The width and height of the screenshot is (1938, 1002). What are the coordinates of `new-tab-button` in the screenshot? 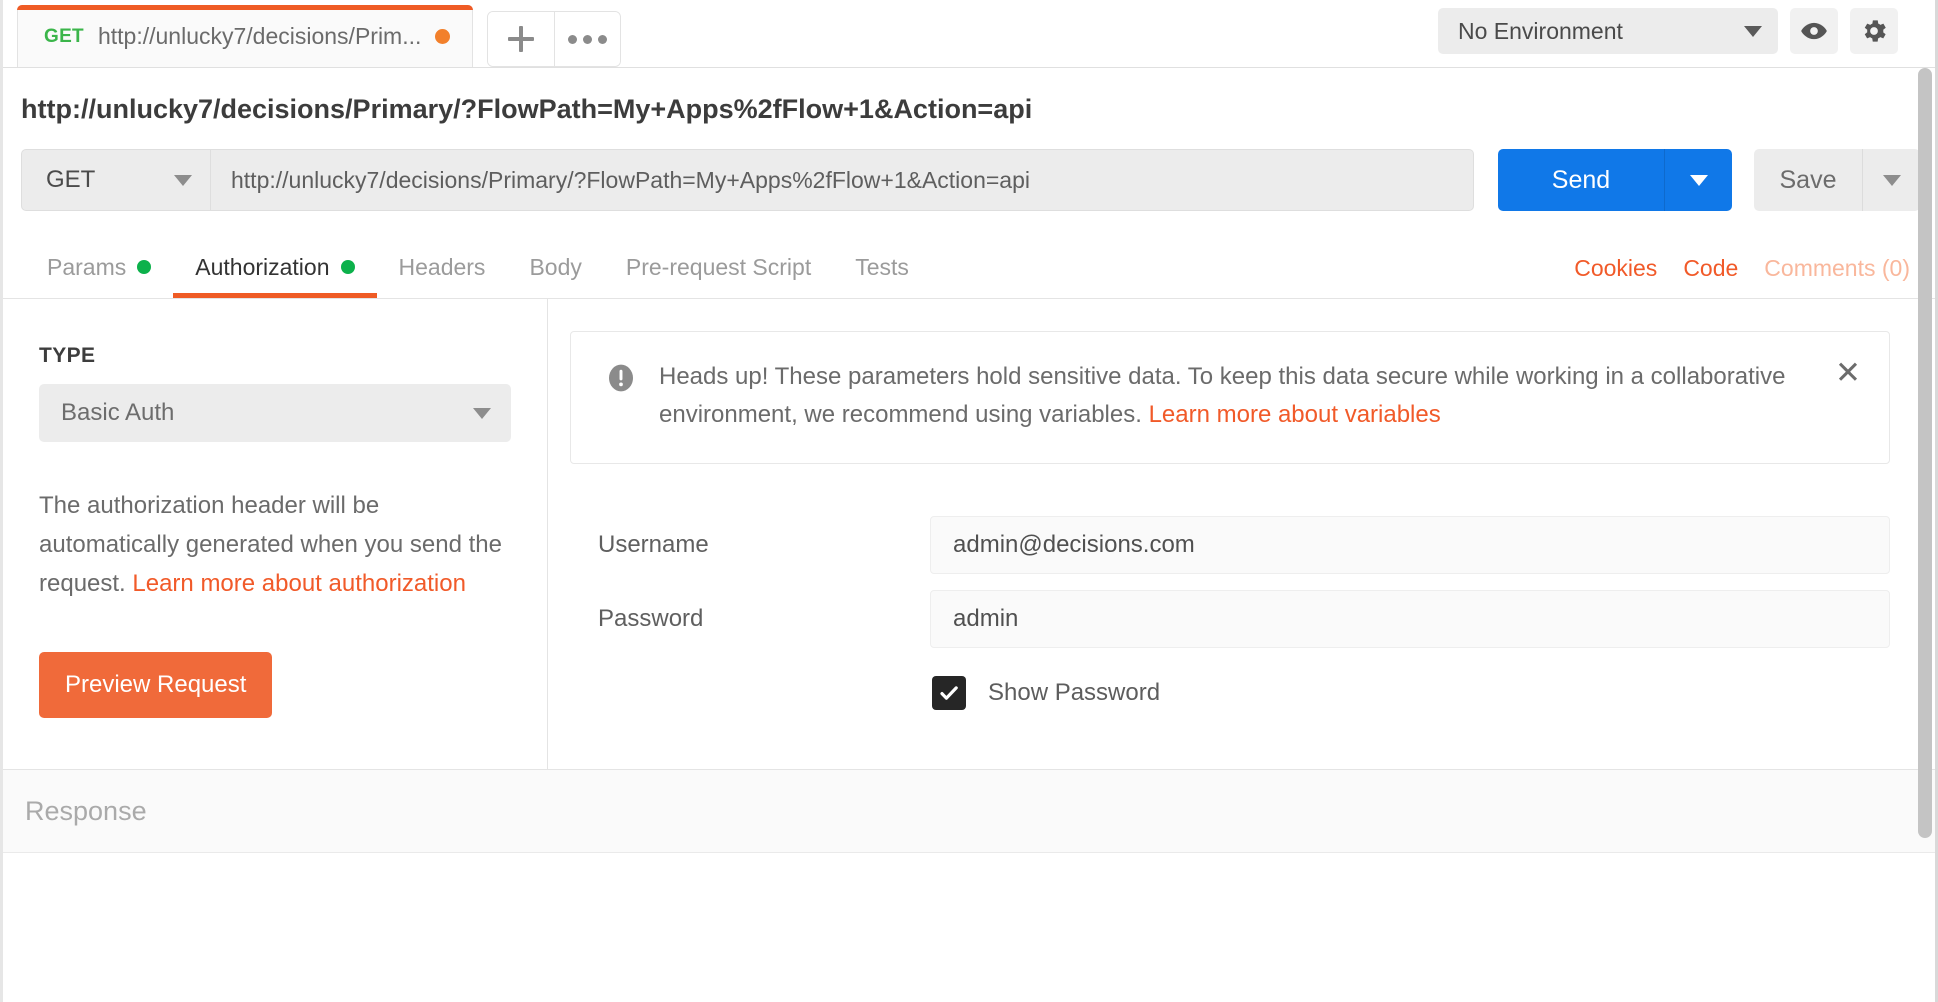 It's located at (521, 39).